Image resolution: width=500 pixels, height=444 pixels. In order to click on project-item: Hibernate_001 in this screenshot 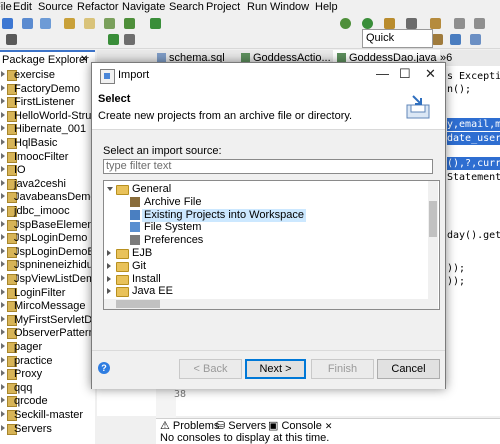, I will do `click(47, 129)`.